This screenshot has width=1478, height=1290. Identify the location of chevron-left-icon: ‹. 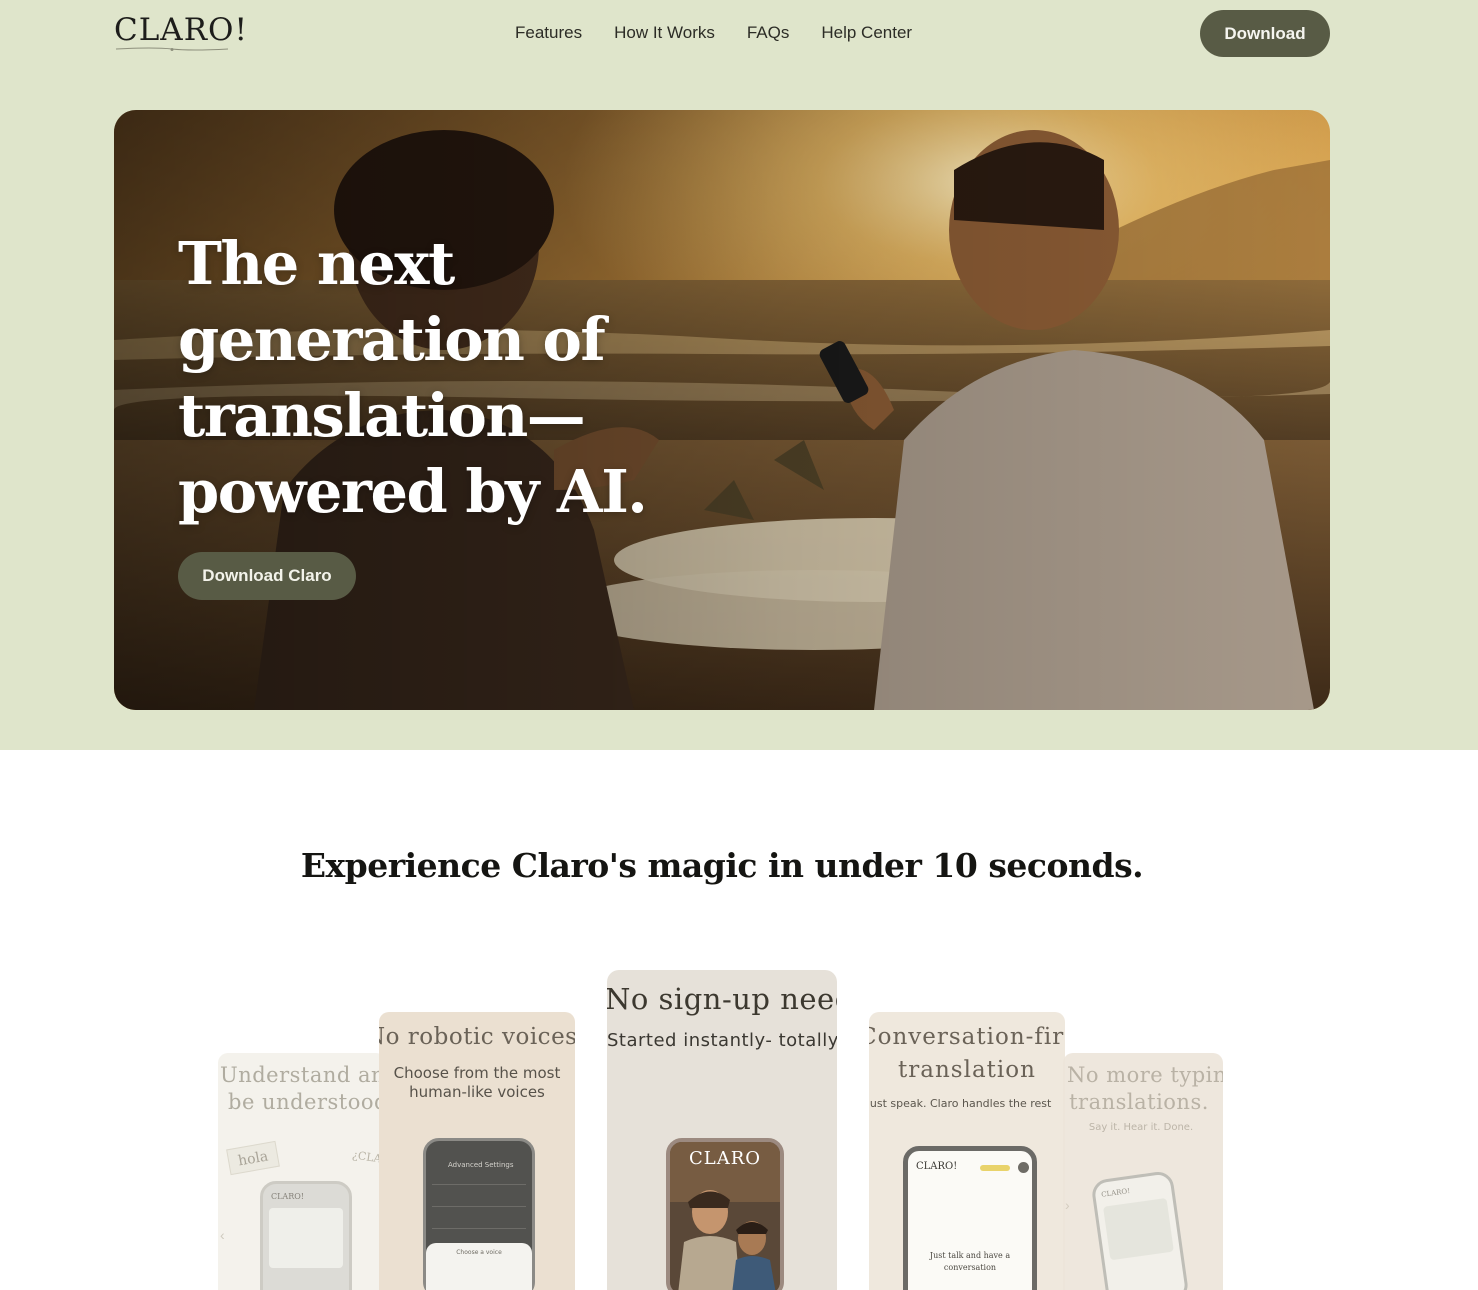
(222, 1235).